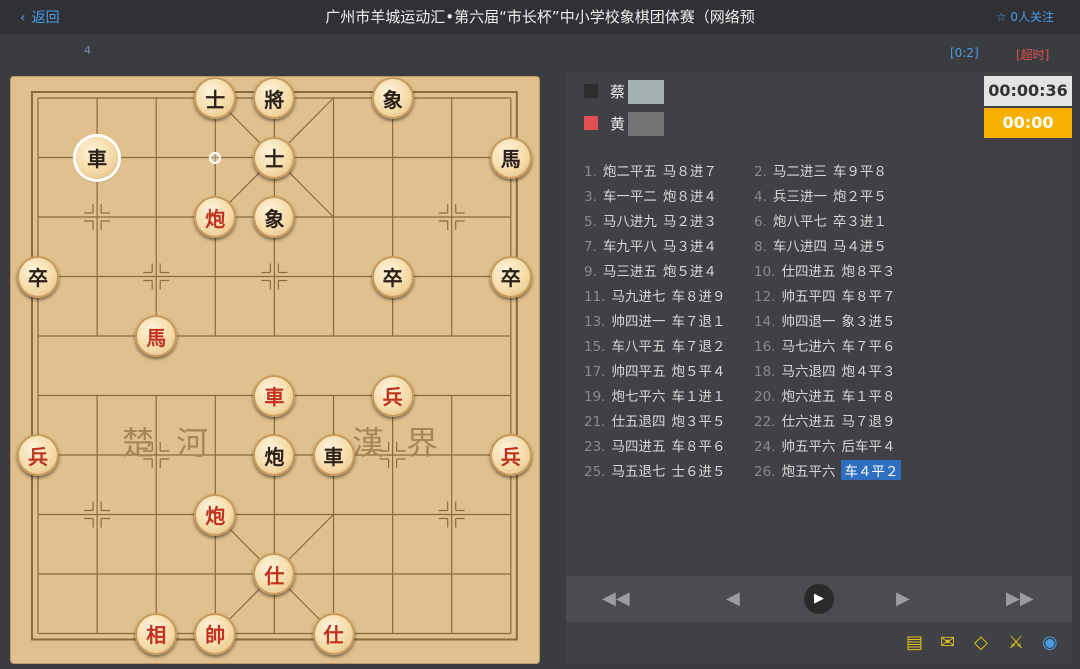 The height and width of the screenshot is (669, 1080). I want to click on move-red: 马六退四, so click(808, 370).